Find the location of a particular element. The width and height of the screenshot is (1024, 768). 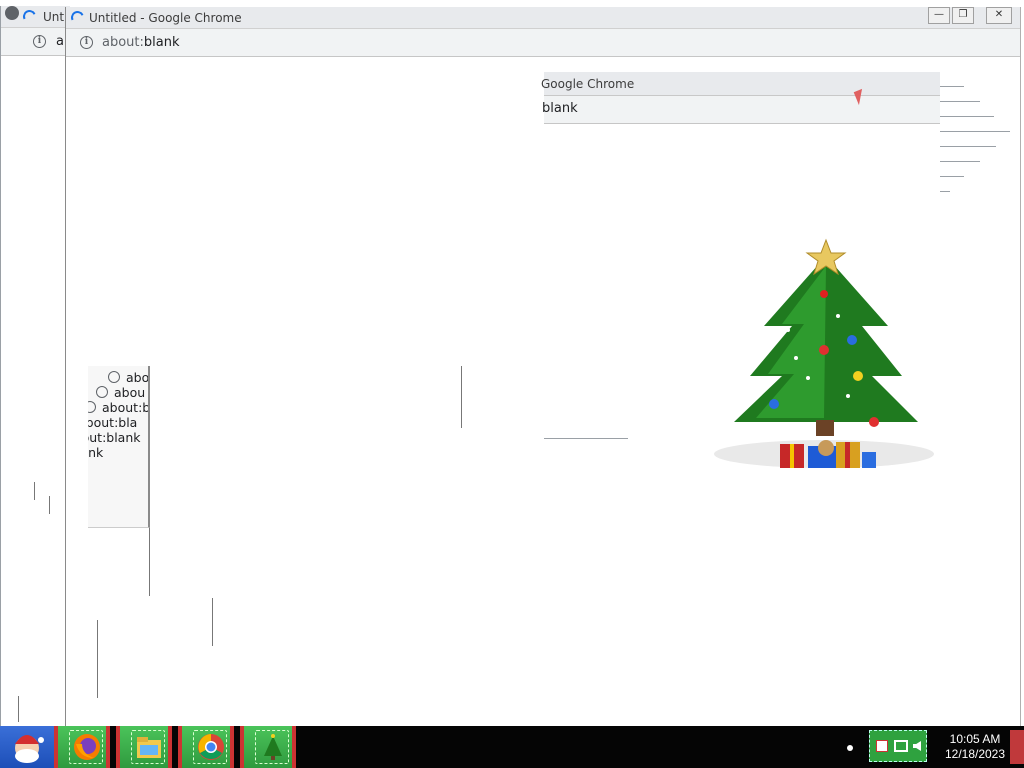

taskbar-firefox-button is located at coordinates (82, 747).